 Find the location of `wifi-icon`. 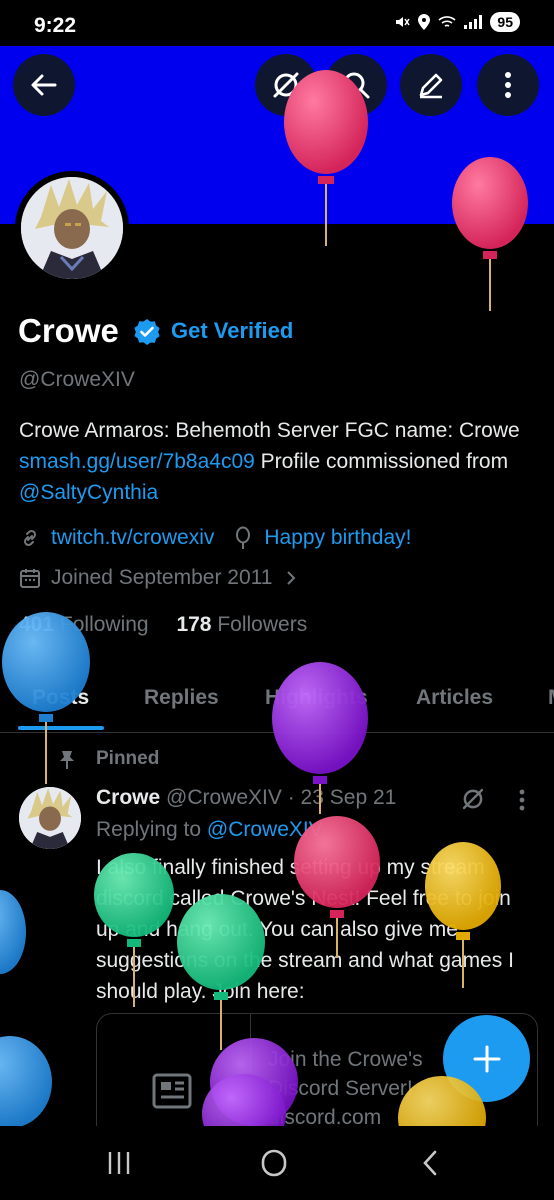

wifi-icon is located at coordinates (447, 21).